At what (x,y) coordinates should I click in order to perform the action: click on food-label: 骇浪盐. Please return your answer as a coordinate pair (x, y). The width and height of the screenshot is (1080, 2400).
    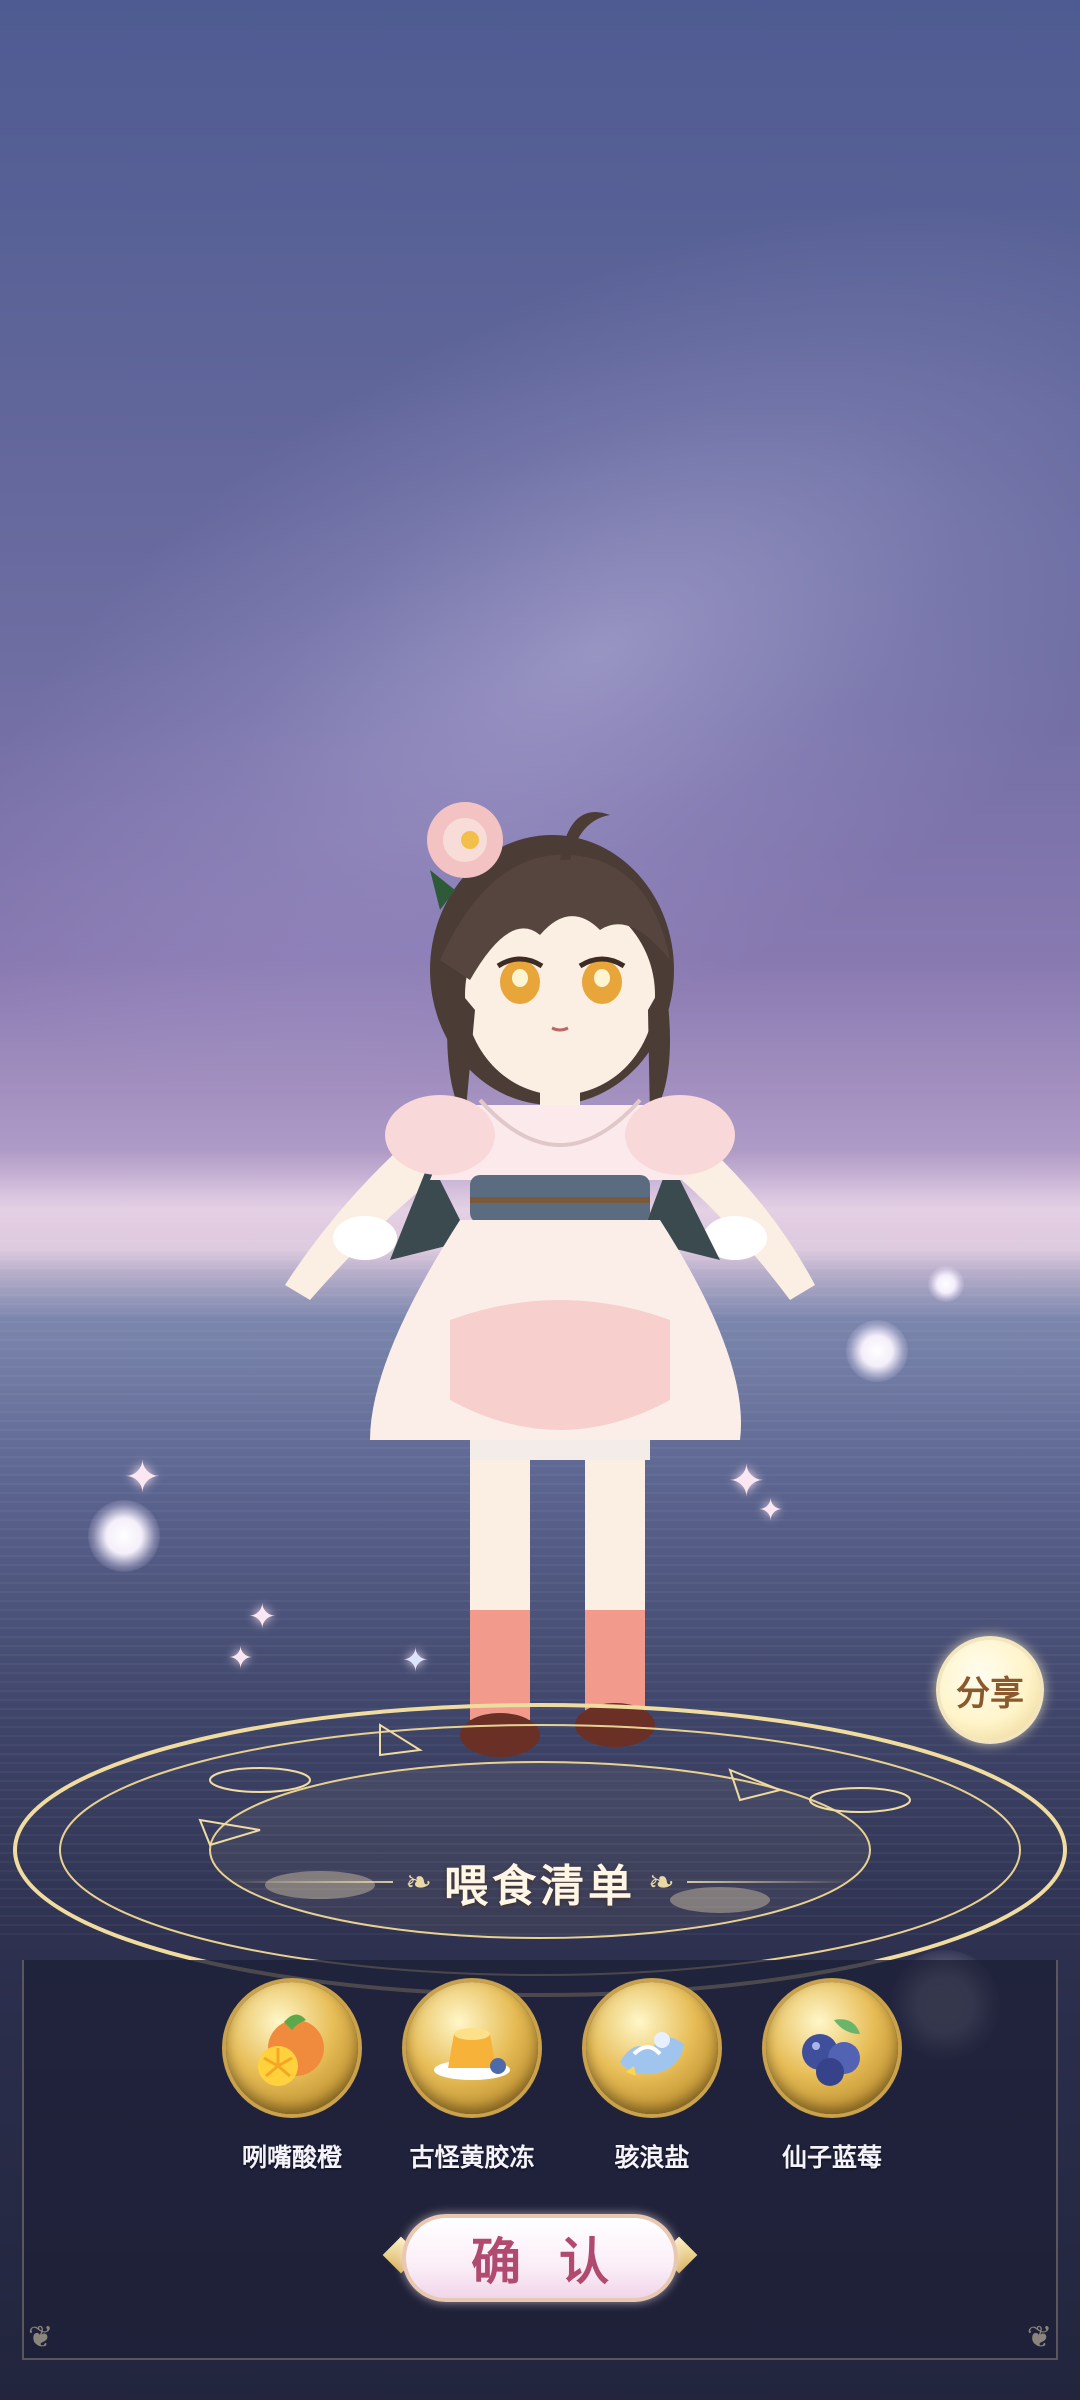
    Looking at the image, I should click on (652, 2157).